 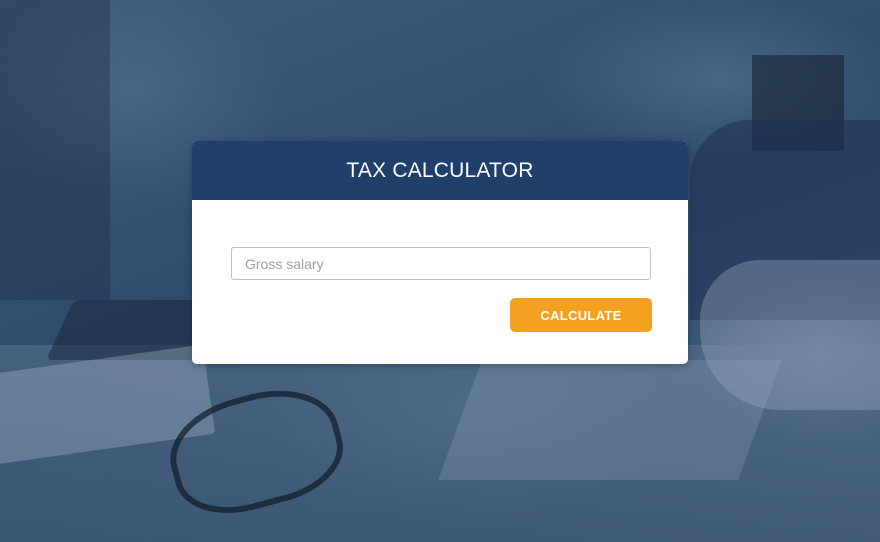 What do you see at coordinates (790, 335) in the screenshot?
I see `background-hand` at bounding box center [790, 335].